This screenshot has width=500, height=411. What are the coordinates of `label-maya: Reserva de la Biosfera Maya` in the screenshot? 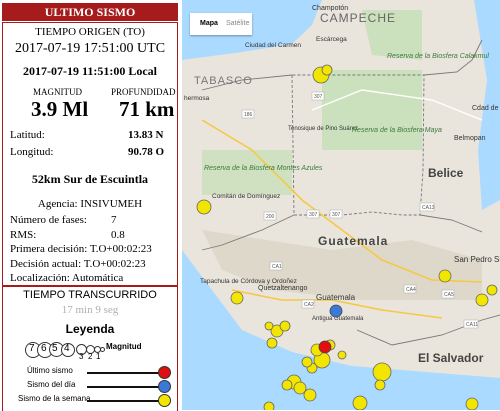 It's located at (397, 130).